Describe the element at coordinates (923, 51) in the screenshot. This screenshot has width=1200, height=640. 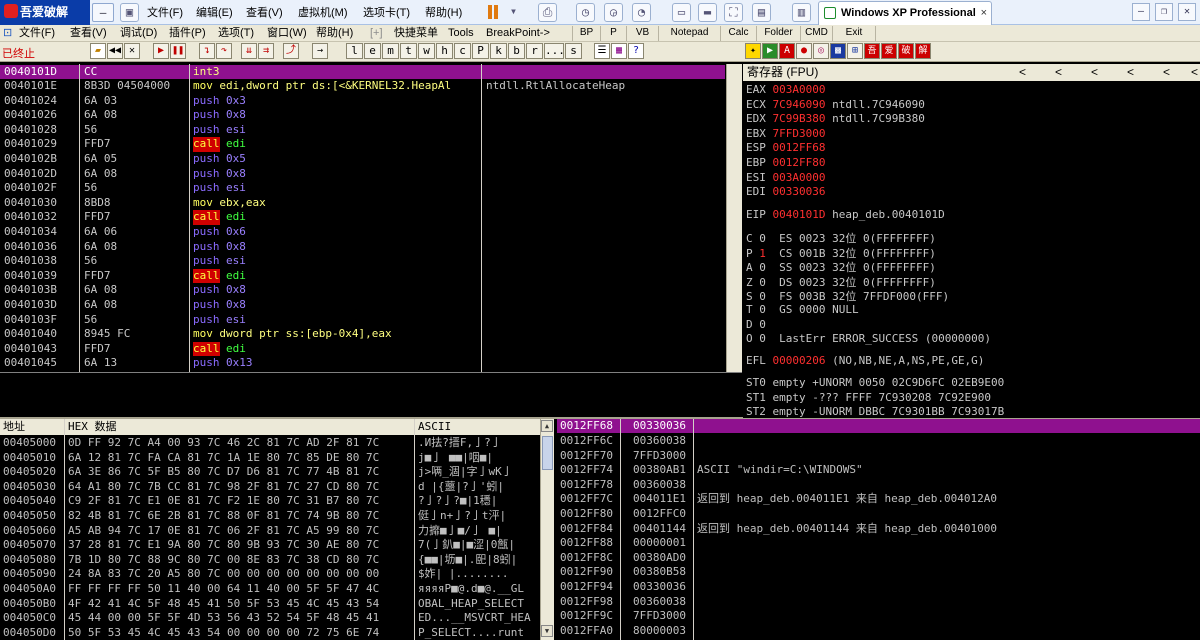
I see `plugin-4-icon: 解` at that location.